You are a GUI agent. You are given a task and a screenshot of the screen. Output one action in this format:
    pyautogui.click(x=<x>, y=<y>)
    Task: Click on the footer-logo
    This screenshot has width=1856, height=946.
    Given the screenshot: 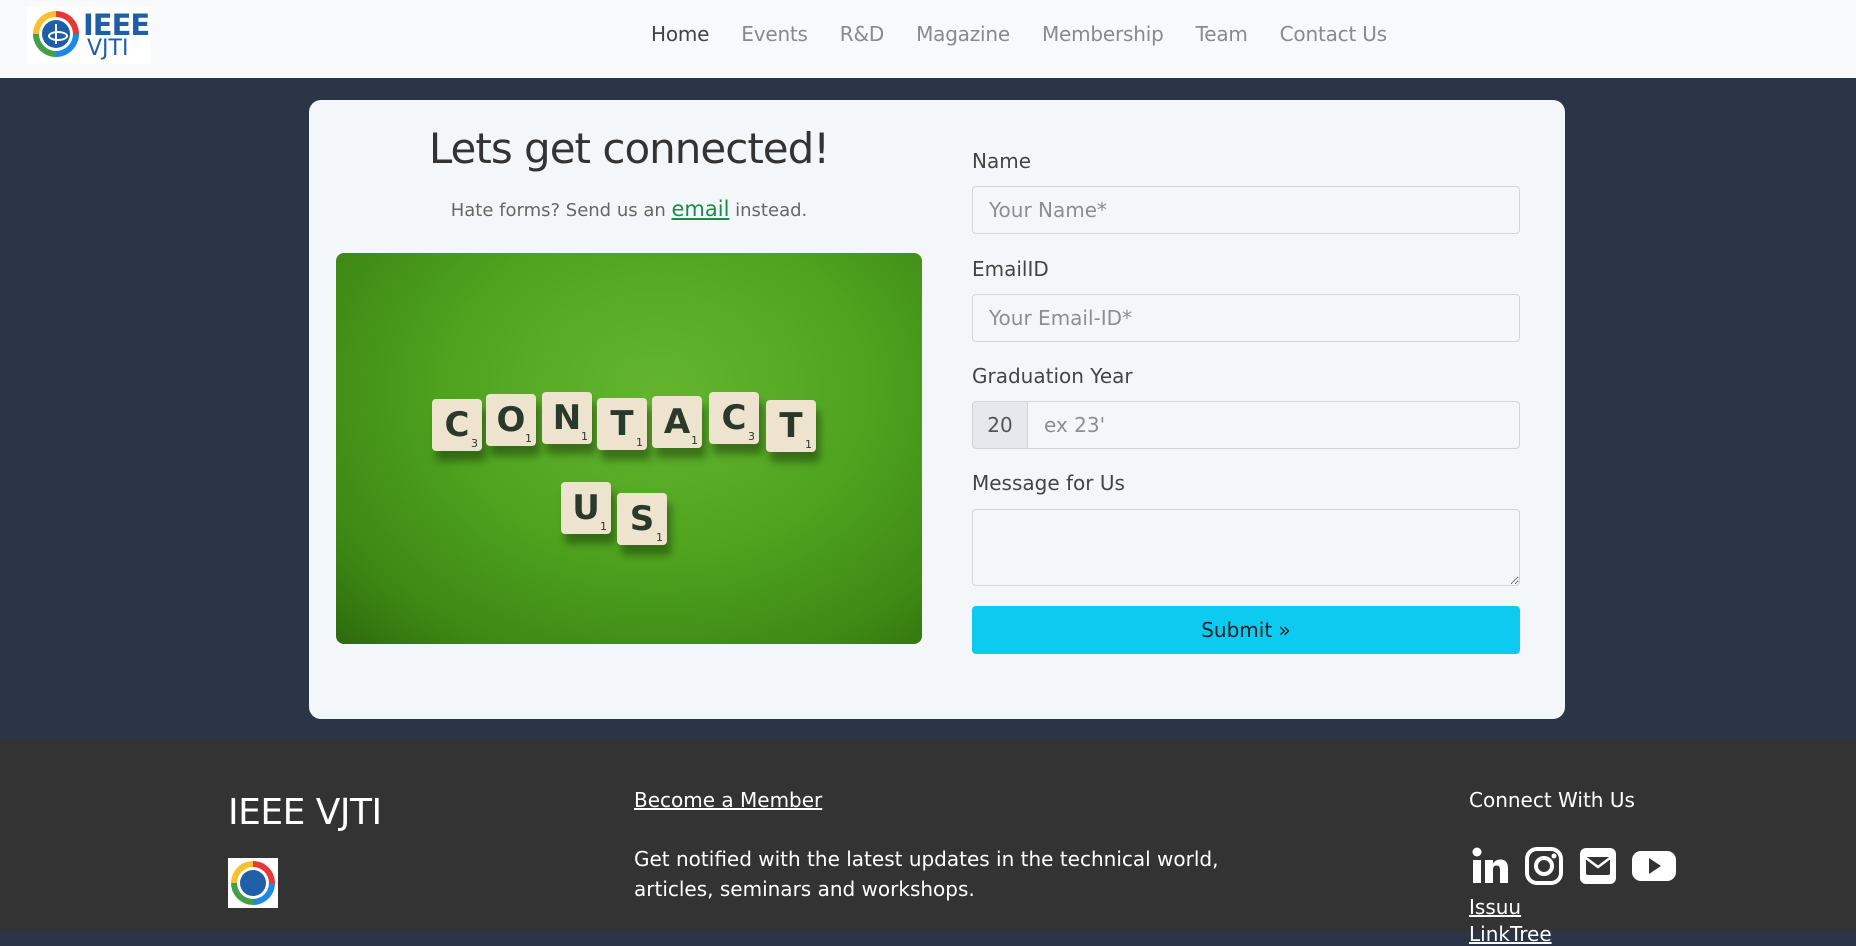 What is the action you would take?
    pyautogui.click(x=253, y=883)
    